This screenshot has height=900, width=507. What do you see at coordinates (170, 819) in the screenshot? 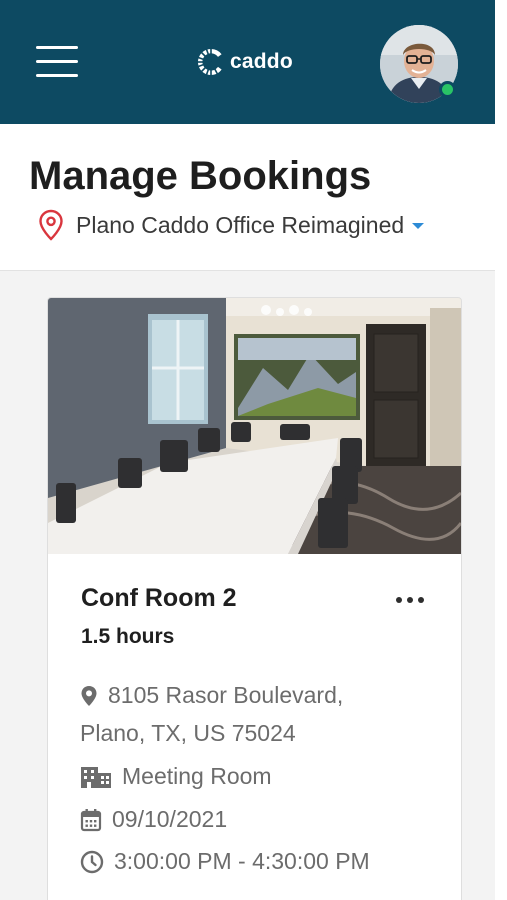
I see `booking-date-text: 09/10/2021` at bounding box center [170, 819].